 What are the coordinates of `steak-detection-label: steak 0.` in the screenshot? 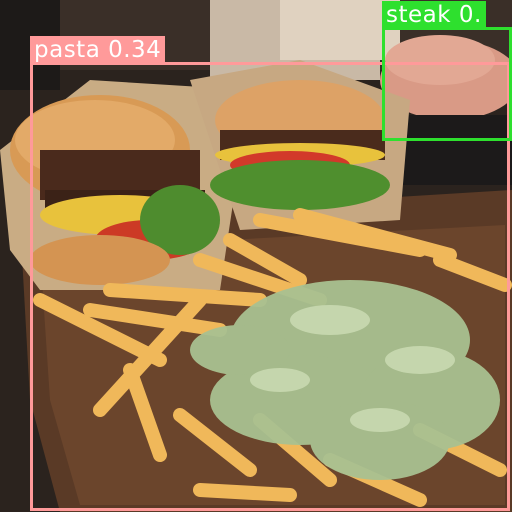 It's located at (434, 15).